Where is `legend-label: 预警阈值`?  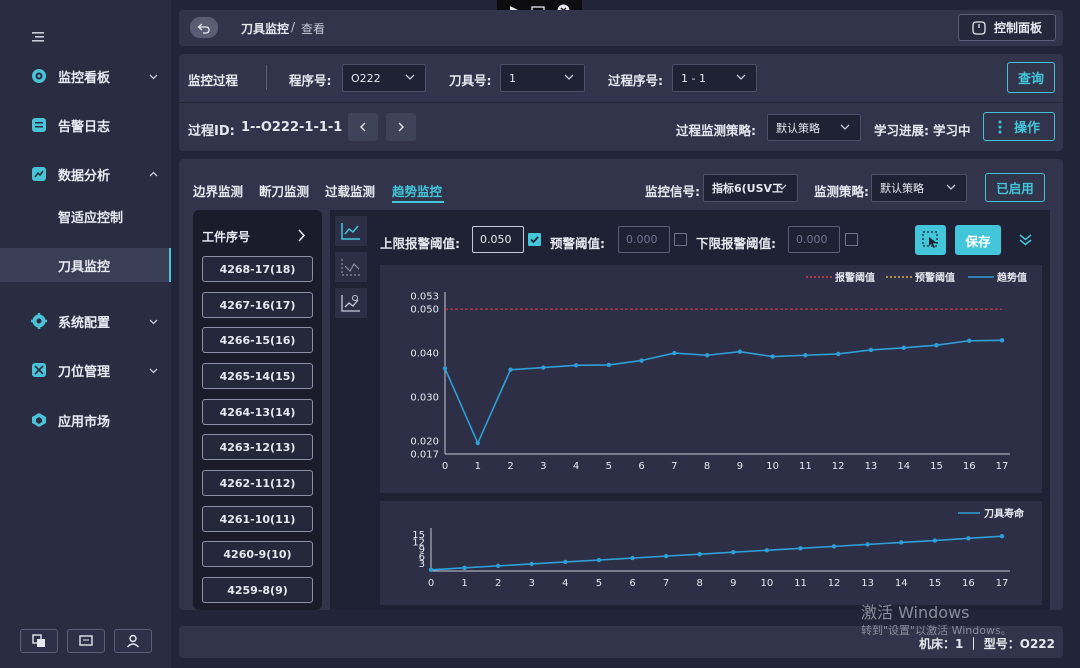
legend-label: 预警阈值 is located at coordinates (935, 277).